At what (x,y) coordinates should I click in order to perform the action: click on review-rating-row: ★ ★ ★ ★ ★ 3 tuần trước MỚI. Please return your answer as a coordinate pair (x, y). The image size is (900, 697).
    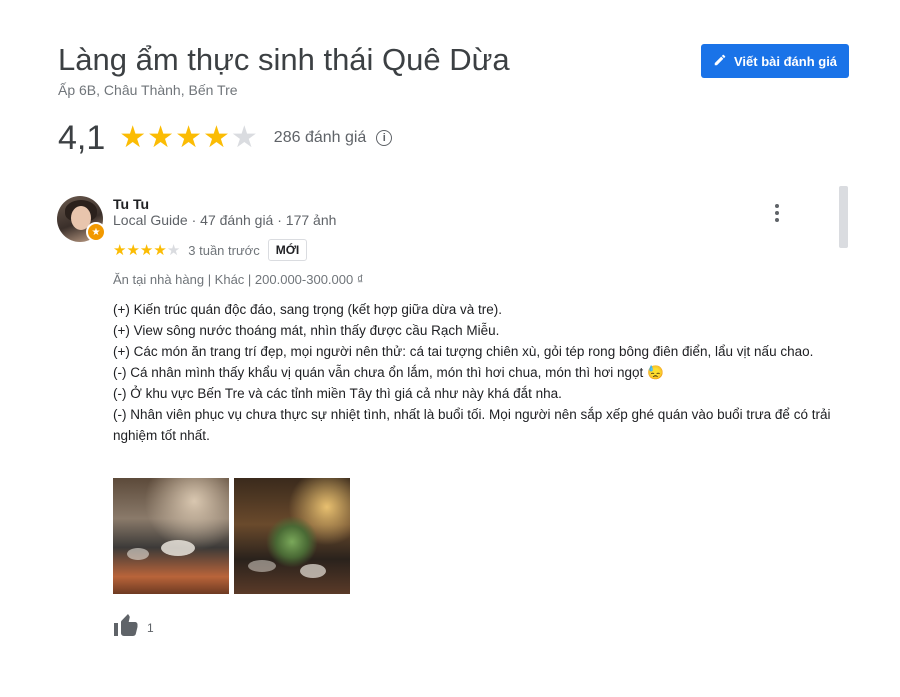
    Looking at the image, I should click on (210, 250).